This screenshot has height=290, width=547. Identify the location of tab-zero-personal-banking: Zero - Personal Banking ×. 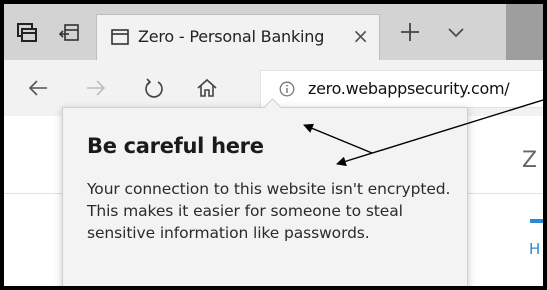
(238, 37).